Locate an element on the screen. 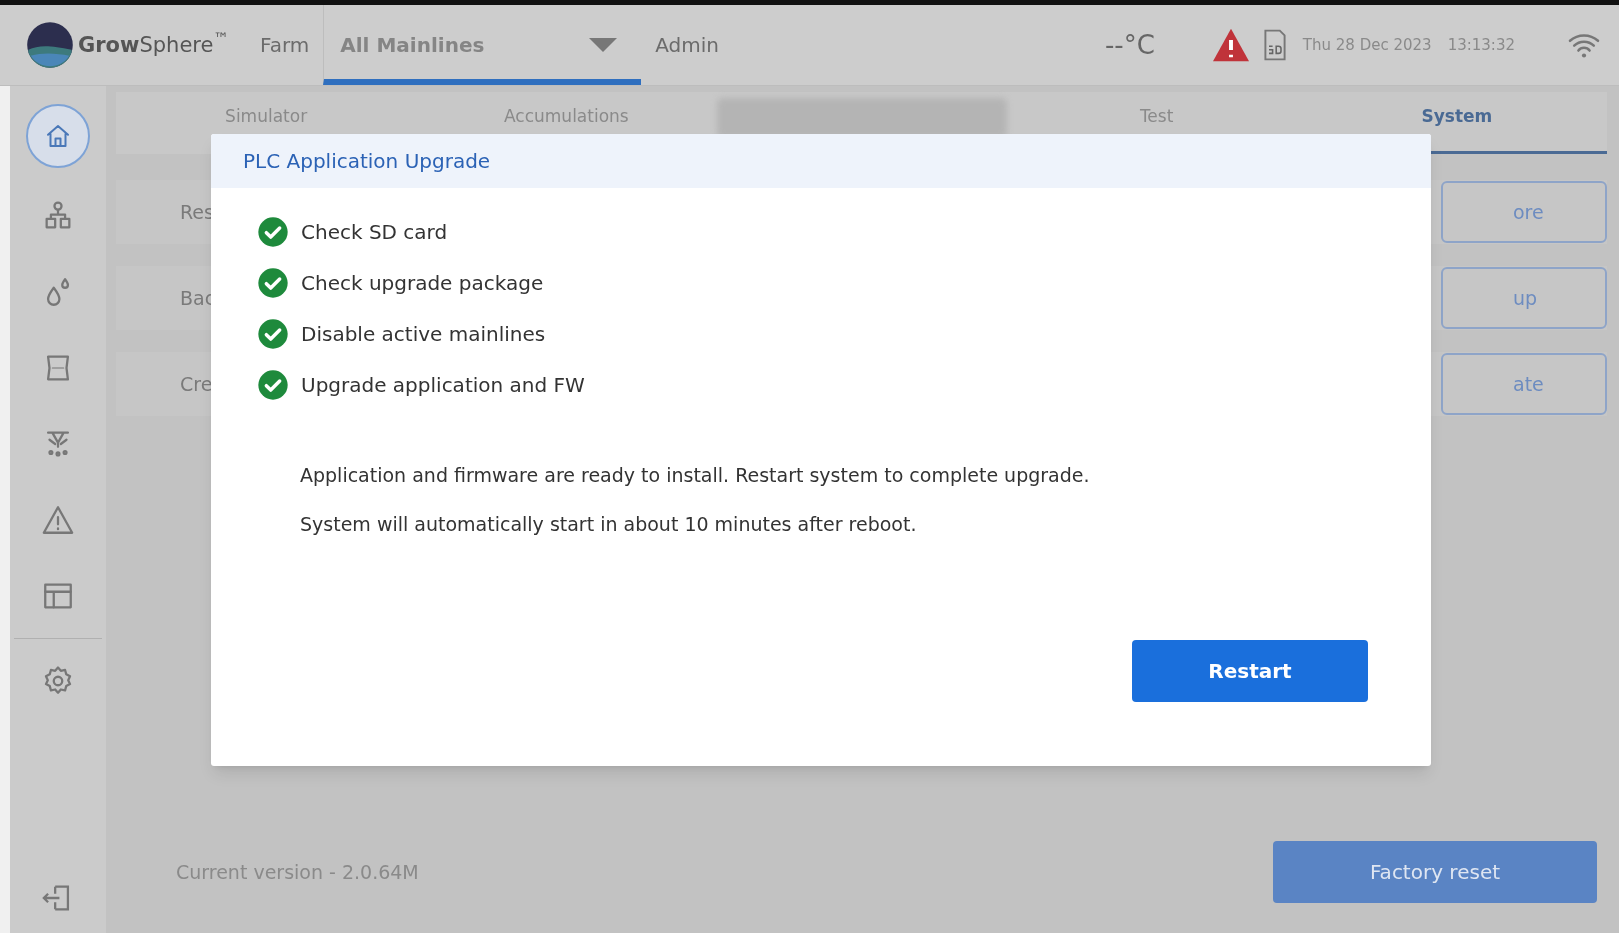 This screenshot has width=1619, height=933. row-button: ate is located at coordinates (1524, 384).